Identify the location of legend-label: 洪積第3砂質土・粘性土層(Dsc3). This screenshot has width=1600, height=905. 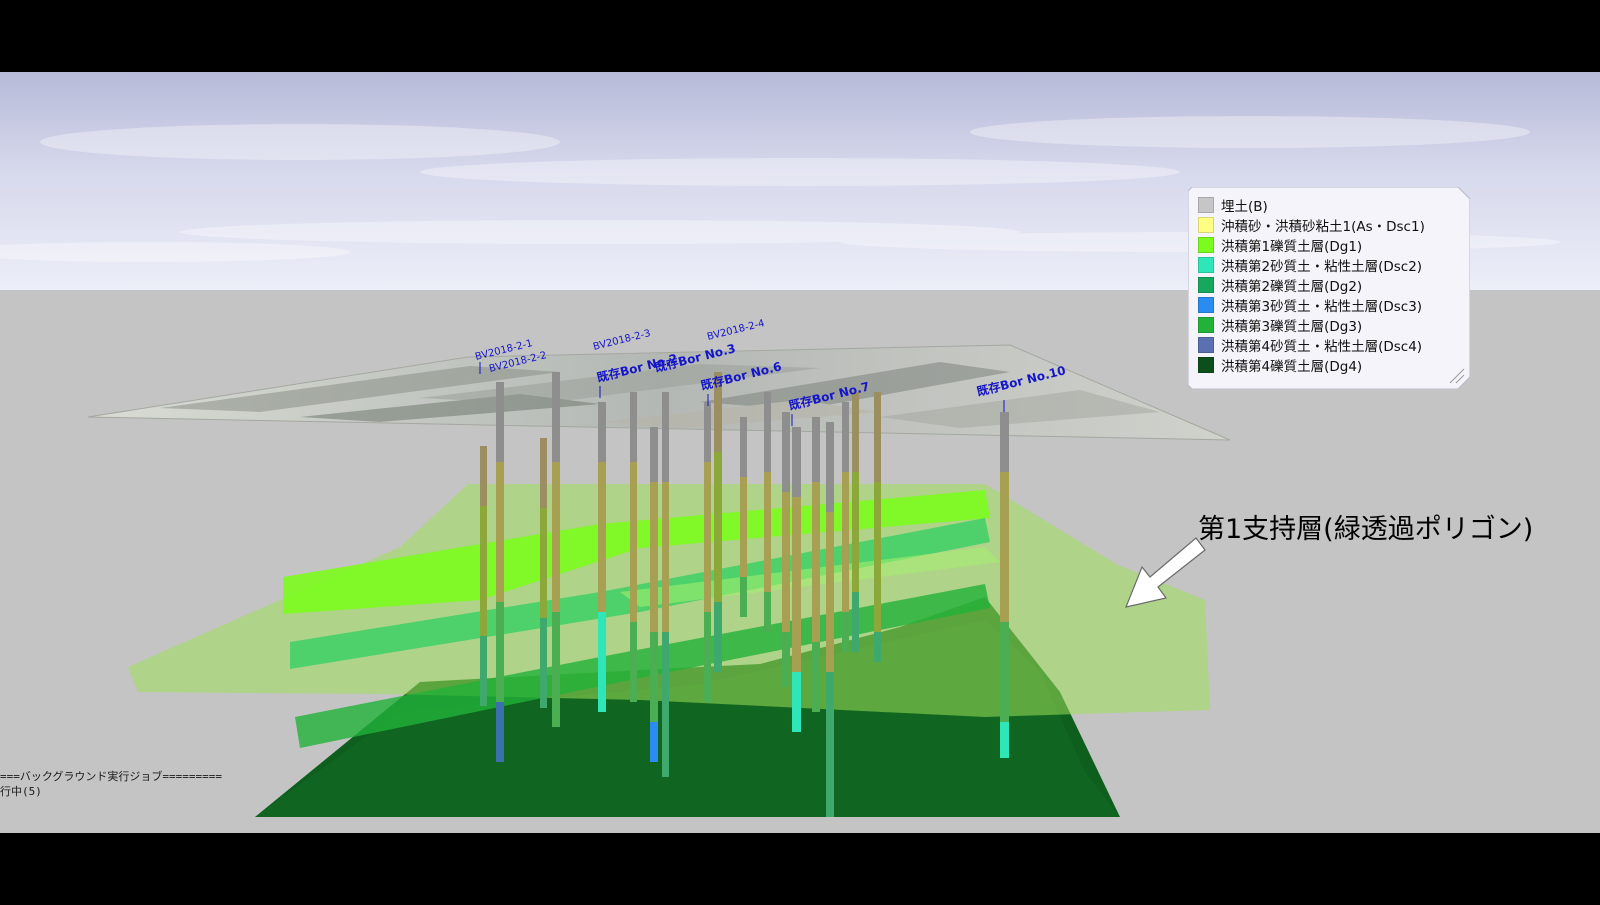
(1322, 307).